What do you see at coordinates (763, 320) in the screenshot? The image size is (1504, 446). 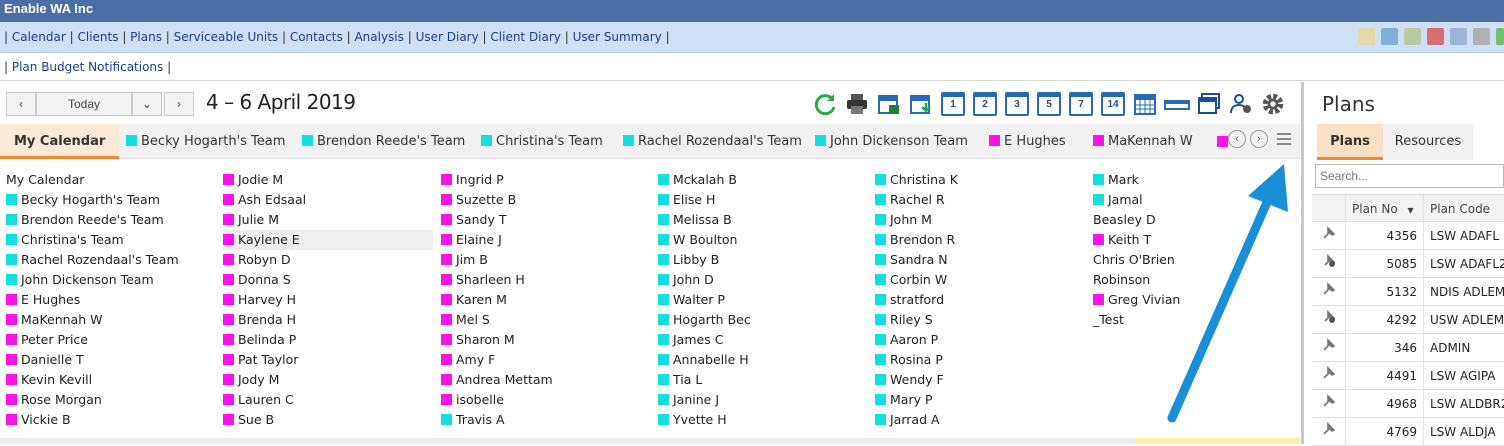 I see `calendar-list-item: Hogarth Bec` at bounding box center [763, 320].